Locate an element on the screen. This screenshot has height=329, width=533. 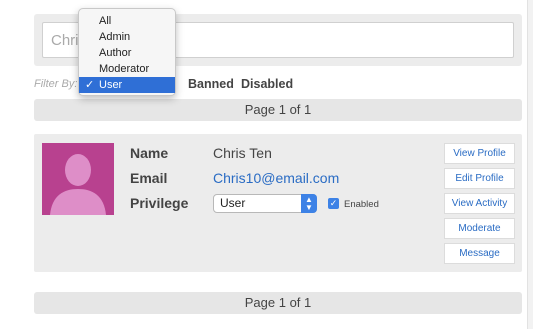
privilege-label: Privilege is located at coordinates (159, 203).